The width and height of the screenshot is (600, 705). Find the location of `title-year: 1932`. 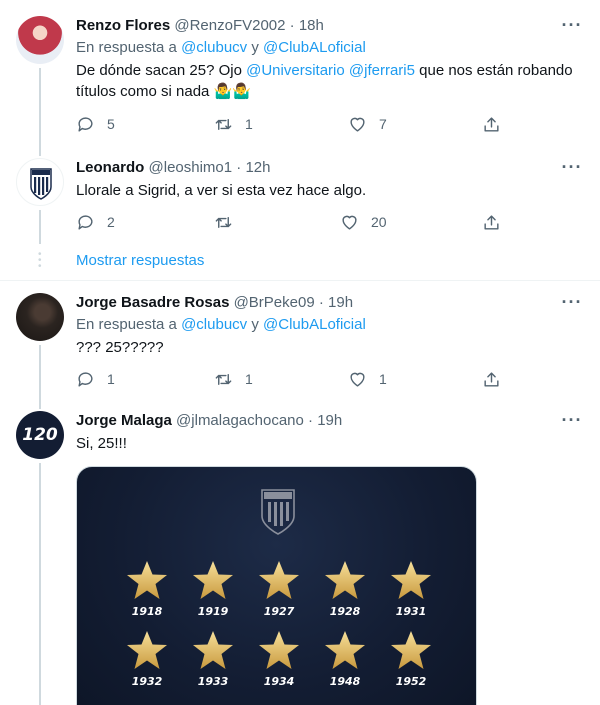

title-year: 1932 is located at coordinates (147, 681).